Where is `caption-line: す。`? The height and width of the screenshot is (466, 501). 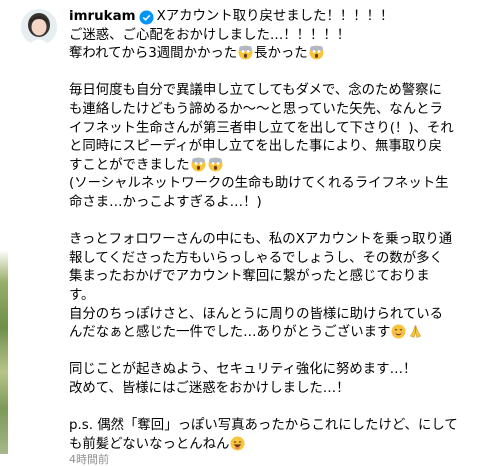 caption-line: す。 is located at coordinates (82, 295).